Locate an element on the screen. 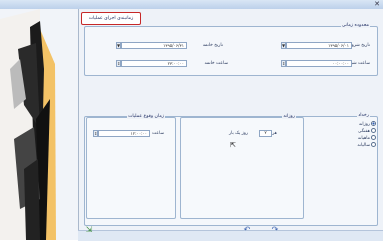 This screenshot has width=383, height=241. occurrence-time-label: ساعت is located at coordinates (158, 133).